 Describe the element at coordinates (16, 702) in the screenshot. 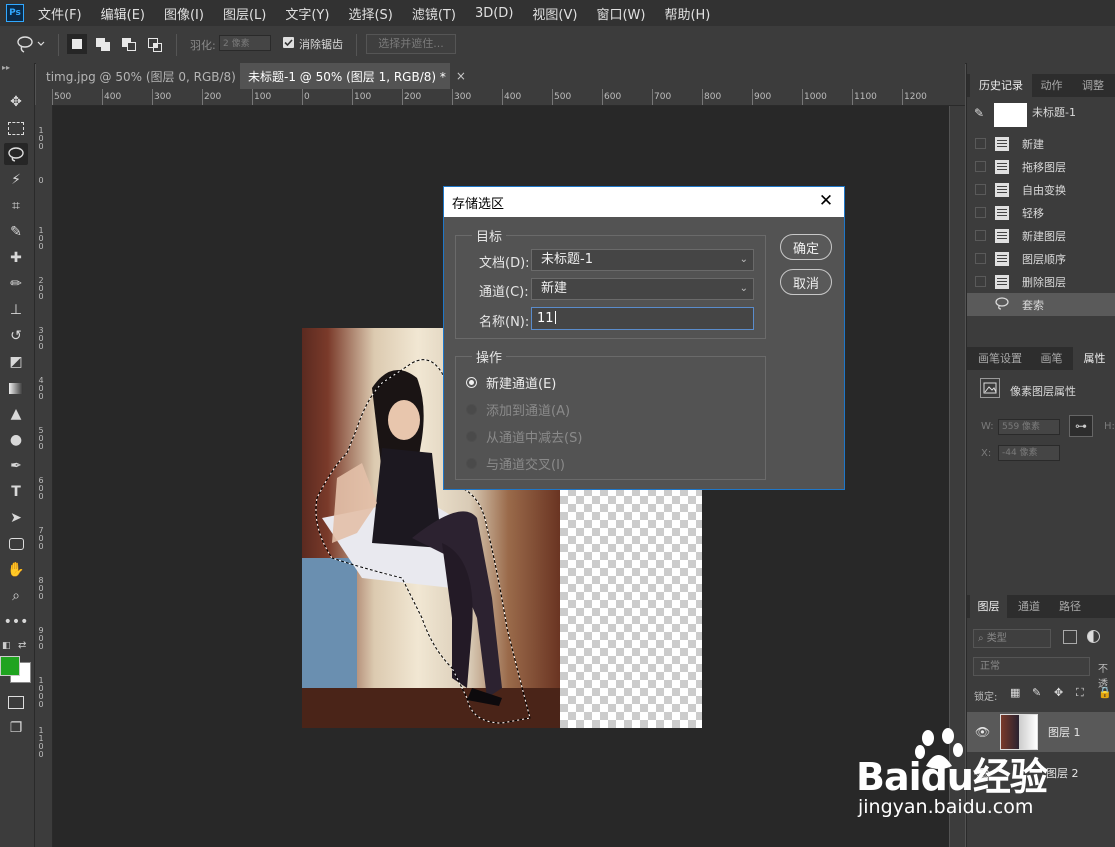

I see `quick-mask-icon` at that location.